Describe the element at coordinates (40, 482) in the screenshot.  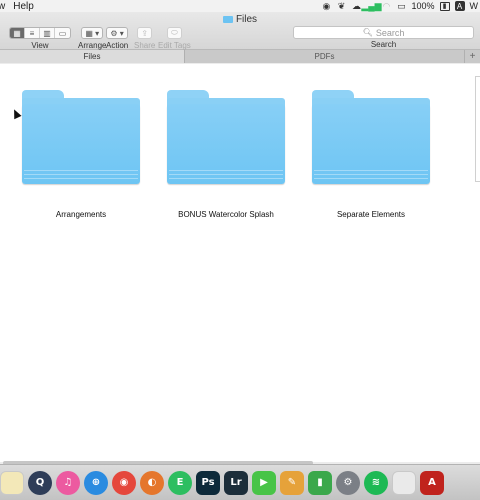
I see `quicktime-icon: Q` at that location.